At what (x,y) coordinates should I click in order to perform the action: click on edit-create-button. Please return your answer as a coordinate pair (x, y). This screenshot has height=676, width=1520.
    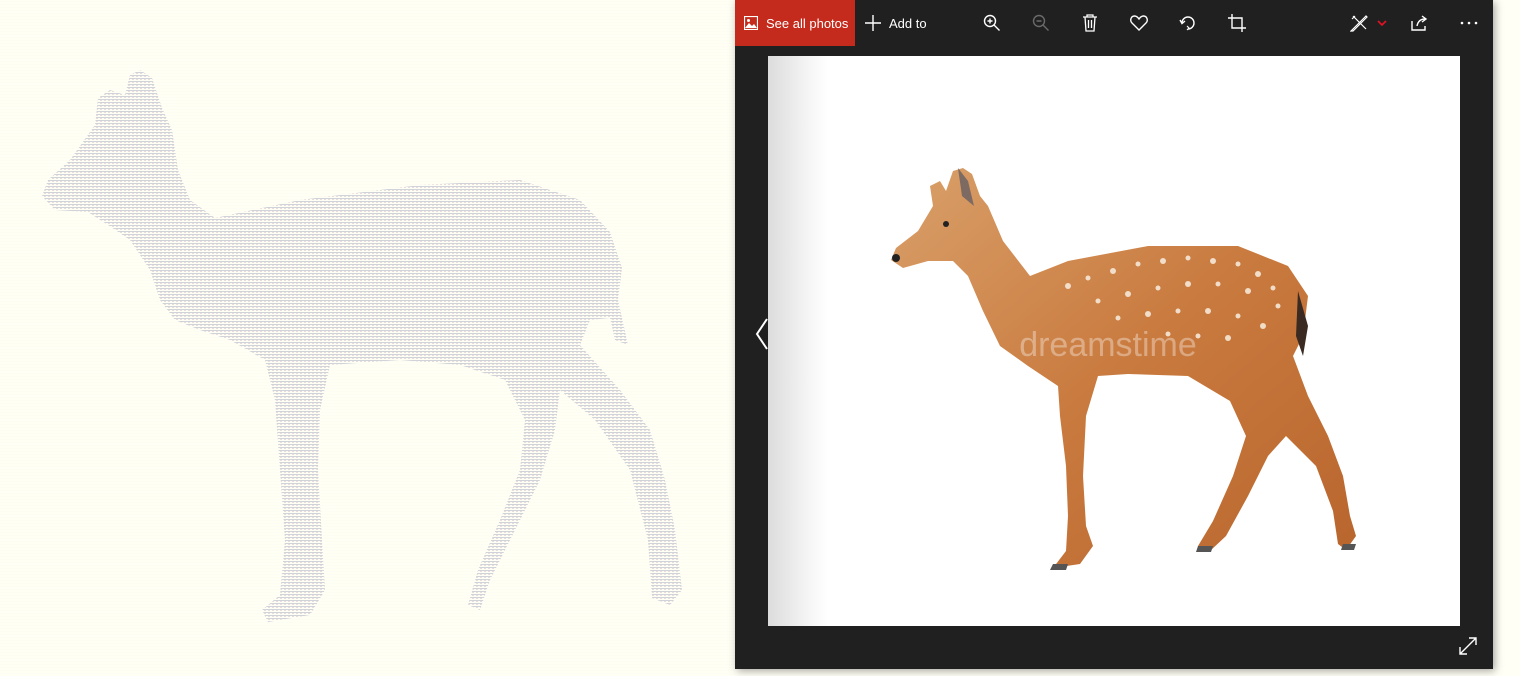
    Looking at the image, I should click on (1359, 23).